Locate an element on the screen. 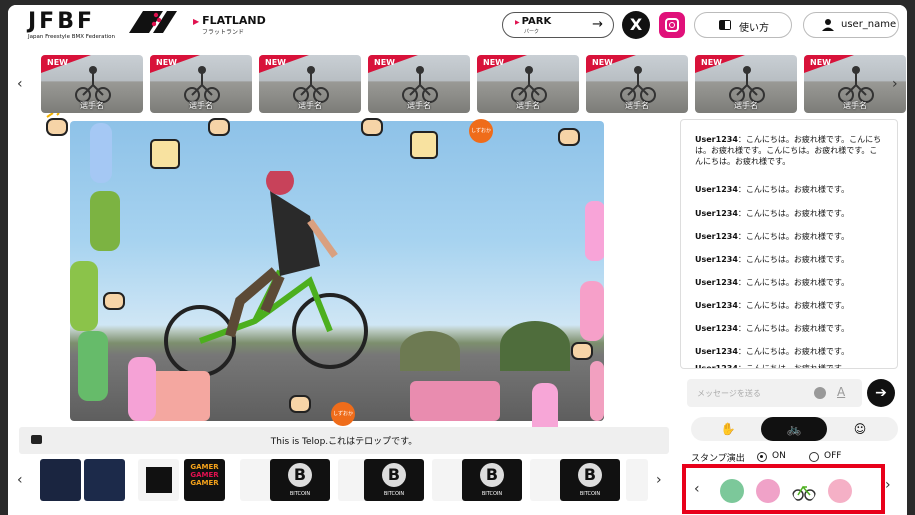 This screenshot has width=915, height=515. stamp-effect-label: スタンプ演出 is located at coordinates (718, 459).